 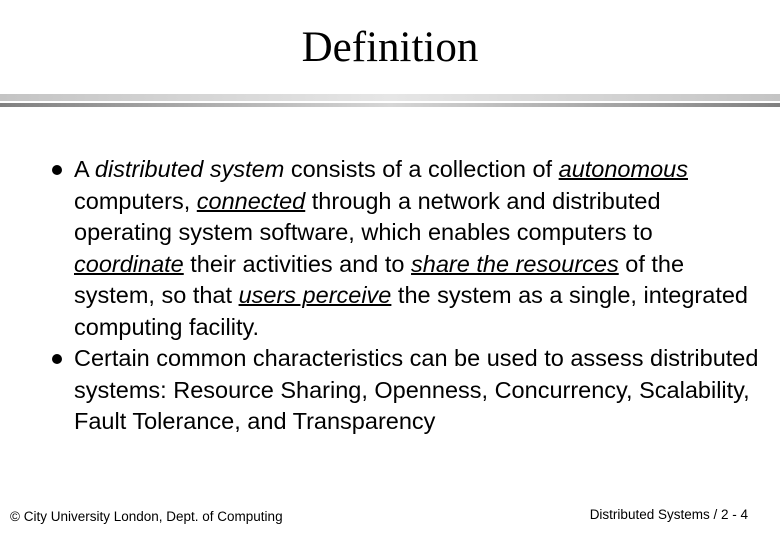 What do you see at coordinates (515, 263) in the screenshot?
I see `key-term: share the resources` at bounding box center [515, 263].